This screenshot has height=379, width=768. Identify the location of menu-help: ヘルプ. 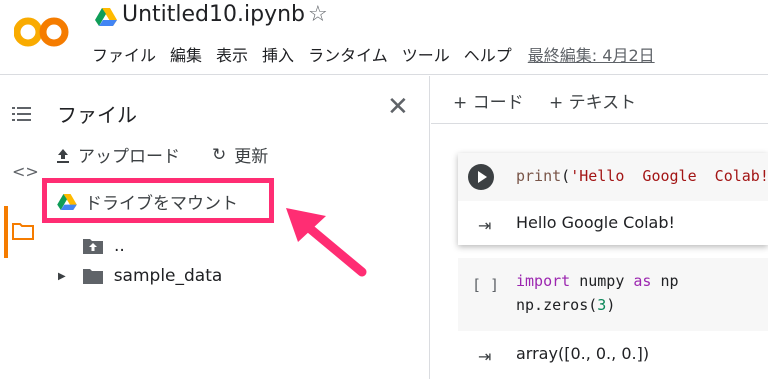
(488, 54).